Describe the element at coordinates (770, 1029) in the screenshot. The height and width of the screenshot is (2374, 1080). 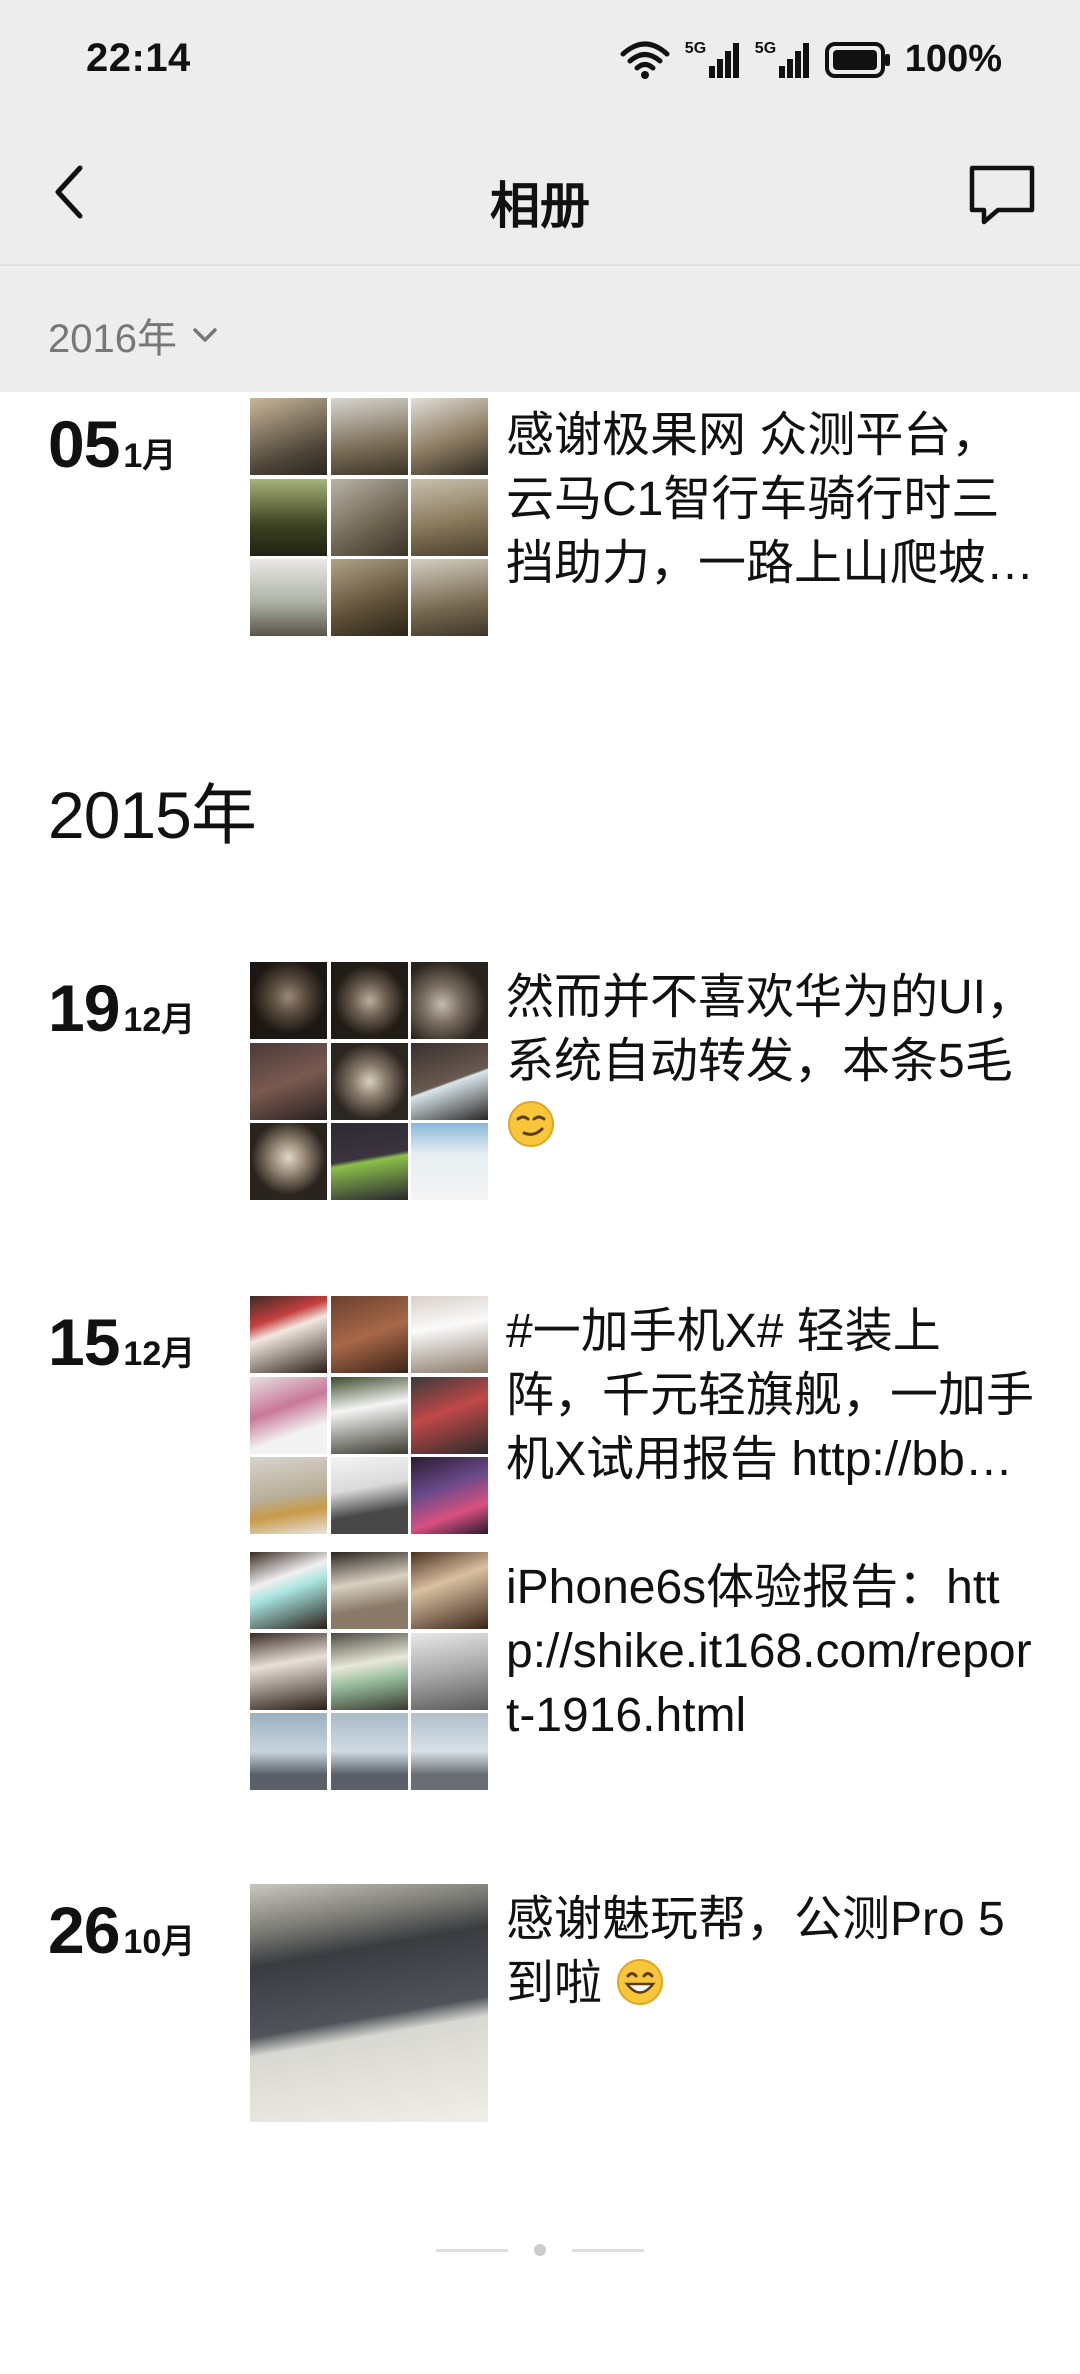
I see `post-text-body: 然而并不喜欢华为的UI，系统自动转发，本条5毛` at that location.